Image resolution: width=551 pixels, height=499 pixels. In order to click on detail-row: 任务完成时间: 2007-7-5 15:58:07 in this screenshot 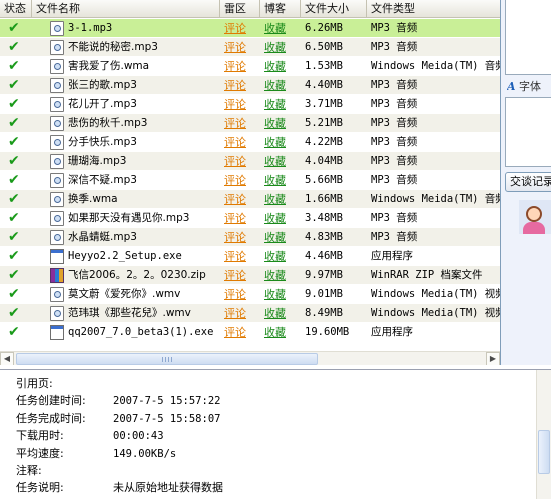, I will do `click(118, 418)`.